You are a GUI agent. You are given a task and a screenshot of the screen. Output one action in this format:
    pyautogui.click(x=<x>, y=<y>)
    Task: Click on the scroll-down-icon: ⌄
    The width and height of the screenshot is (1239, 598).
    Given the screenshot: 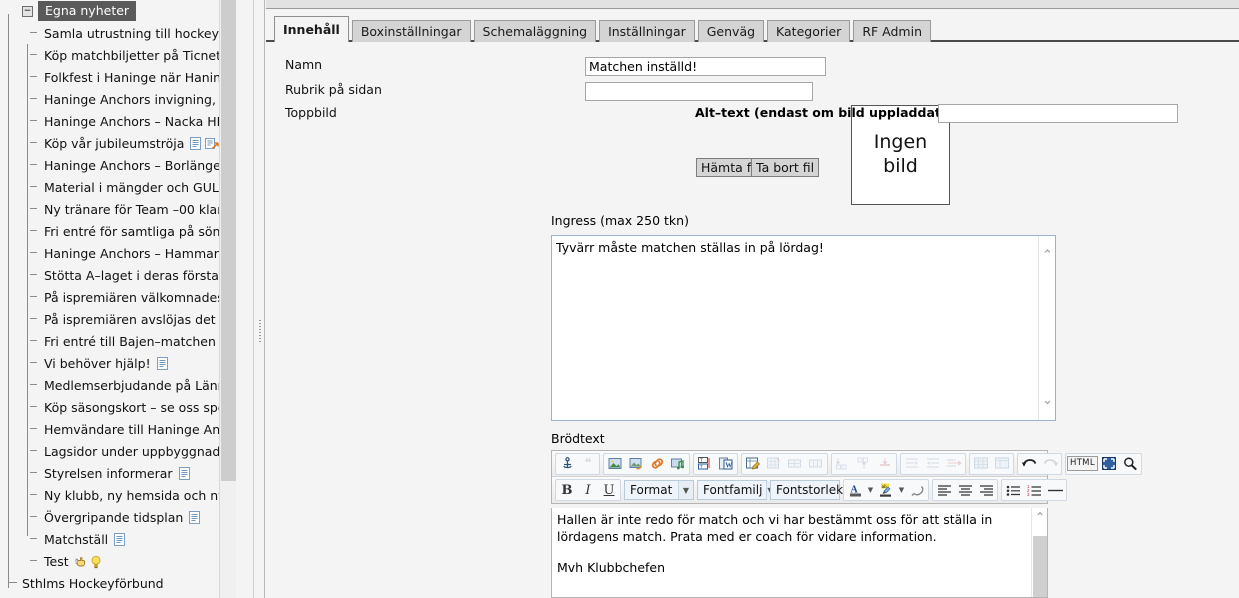 What is the action you would take?
    pyautogui.click(x=1047, y=400)
    